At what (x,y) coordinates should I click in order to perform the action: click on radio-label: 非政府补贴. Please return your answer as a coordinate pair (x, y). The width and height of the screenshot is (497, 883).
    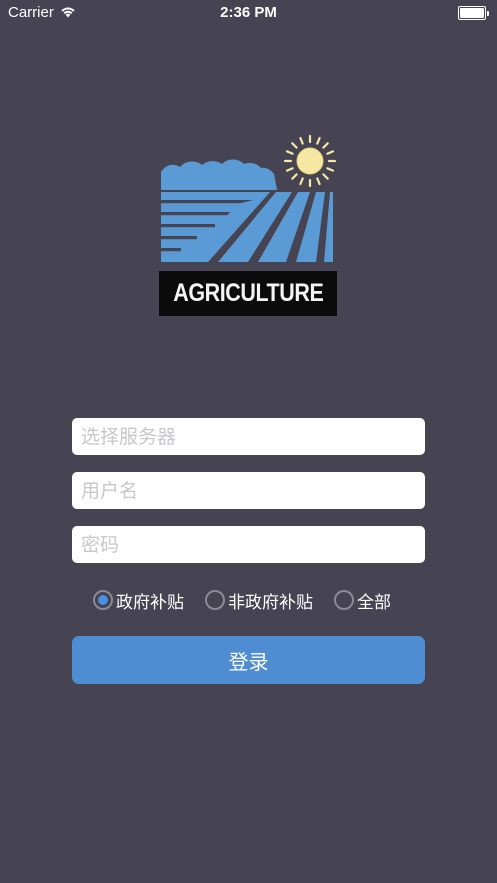
    Looking at the image, I should click on (270, 602).